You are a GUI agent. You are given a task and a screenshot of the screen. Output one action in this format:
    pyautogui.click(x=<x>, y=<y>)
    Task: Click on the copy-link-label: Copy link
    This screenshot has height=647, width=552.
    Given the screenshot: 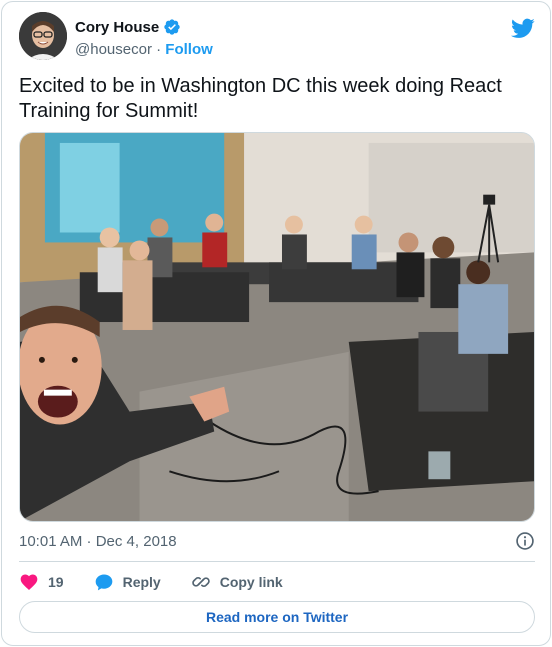 What is the action you would take?
    pyautogui.click(x=251, y=582)
    